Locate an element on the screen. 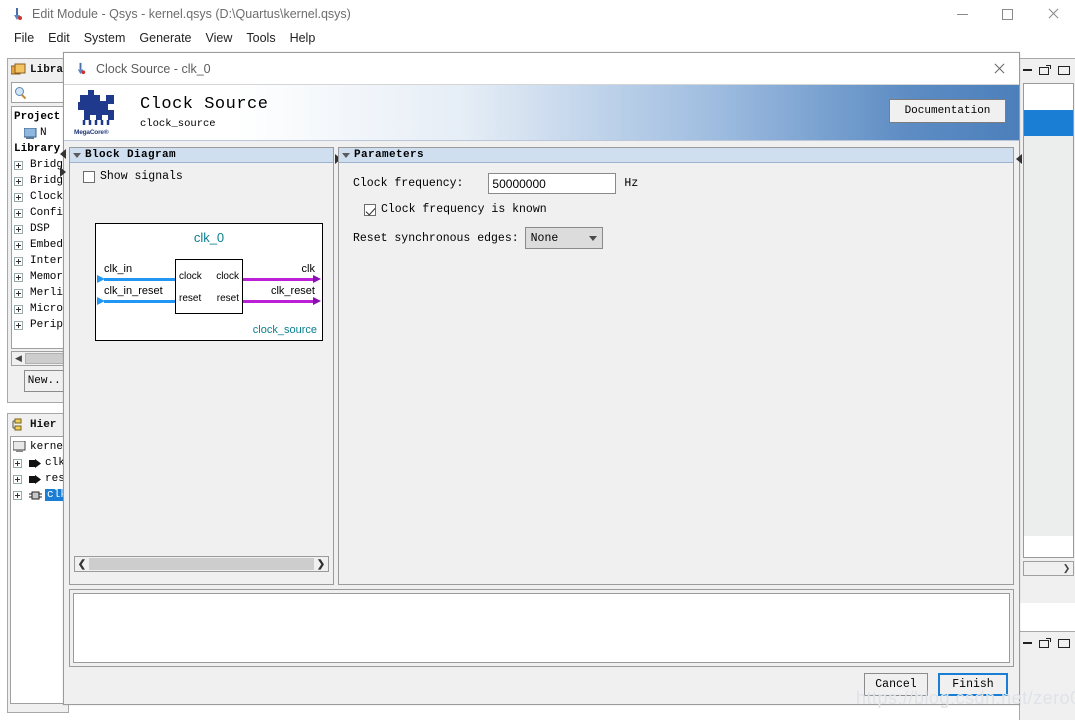 Image resolution: width=1075 pixels, height=720 pixels. hierarchy-icon is located at coordinates (18, 425).